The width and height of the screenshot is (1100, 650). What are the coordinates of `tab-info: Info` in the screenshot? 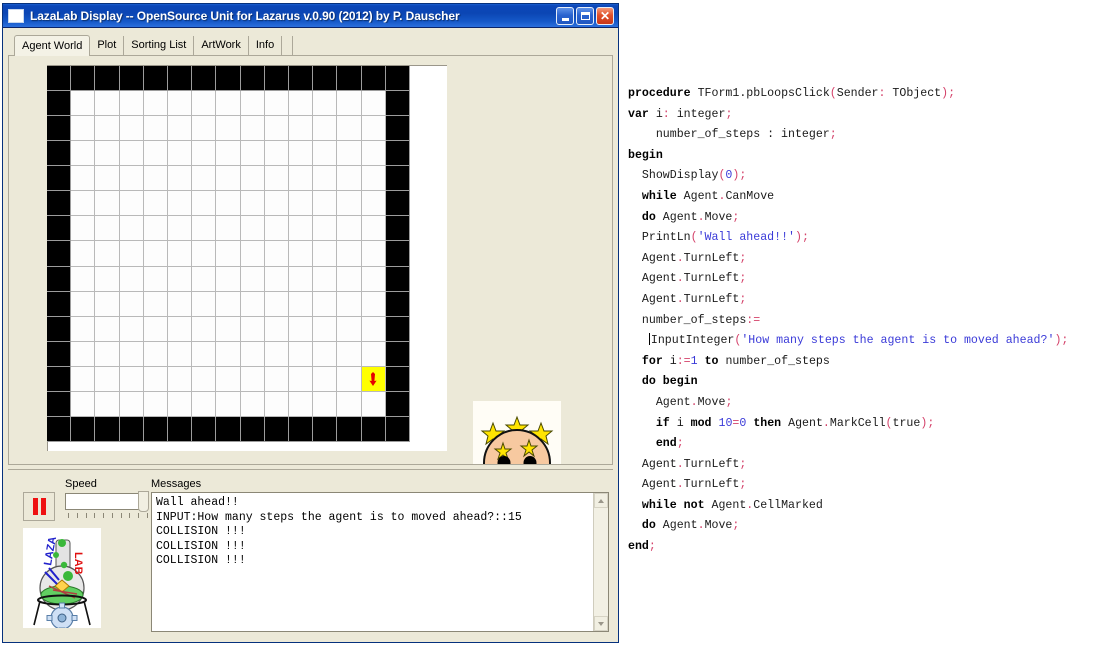 It's located at (265, 45).